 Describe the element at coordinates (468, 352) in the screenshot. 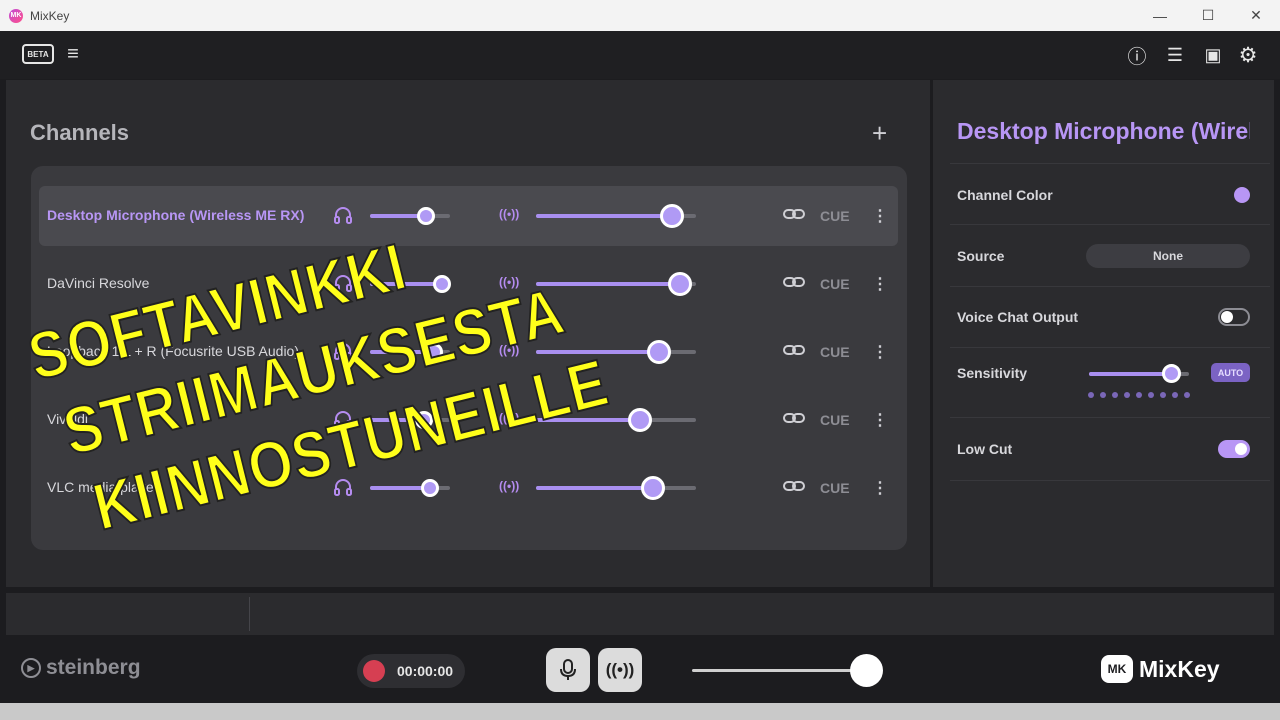

I see `channel-row: Loopback 1 L + R (Focusrite USB Audio)` at that location.